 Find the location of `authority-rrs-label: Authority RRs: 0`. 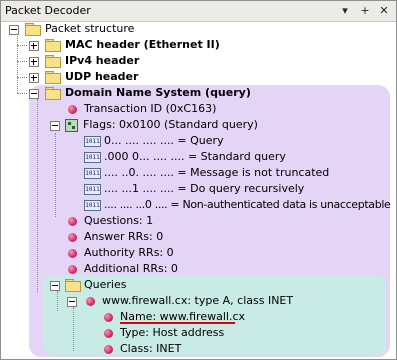

authority-rrs-label: Authority RRs: 0 is located at coordinates (129, 252).